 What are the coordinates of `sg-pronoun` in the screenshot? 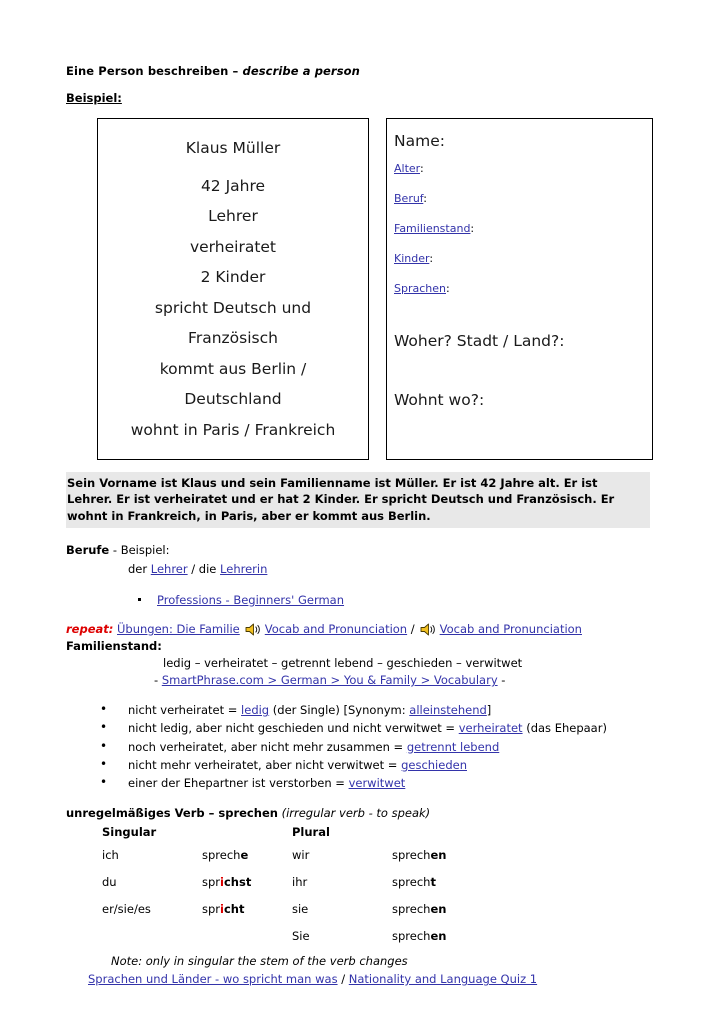 It's located at (152, 942).